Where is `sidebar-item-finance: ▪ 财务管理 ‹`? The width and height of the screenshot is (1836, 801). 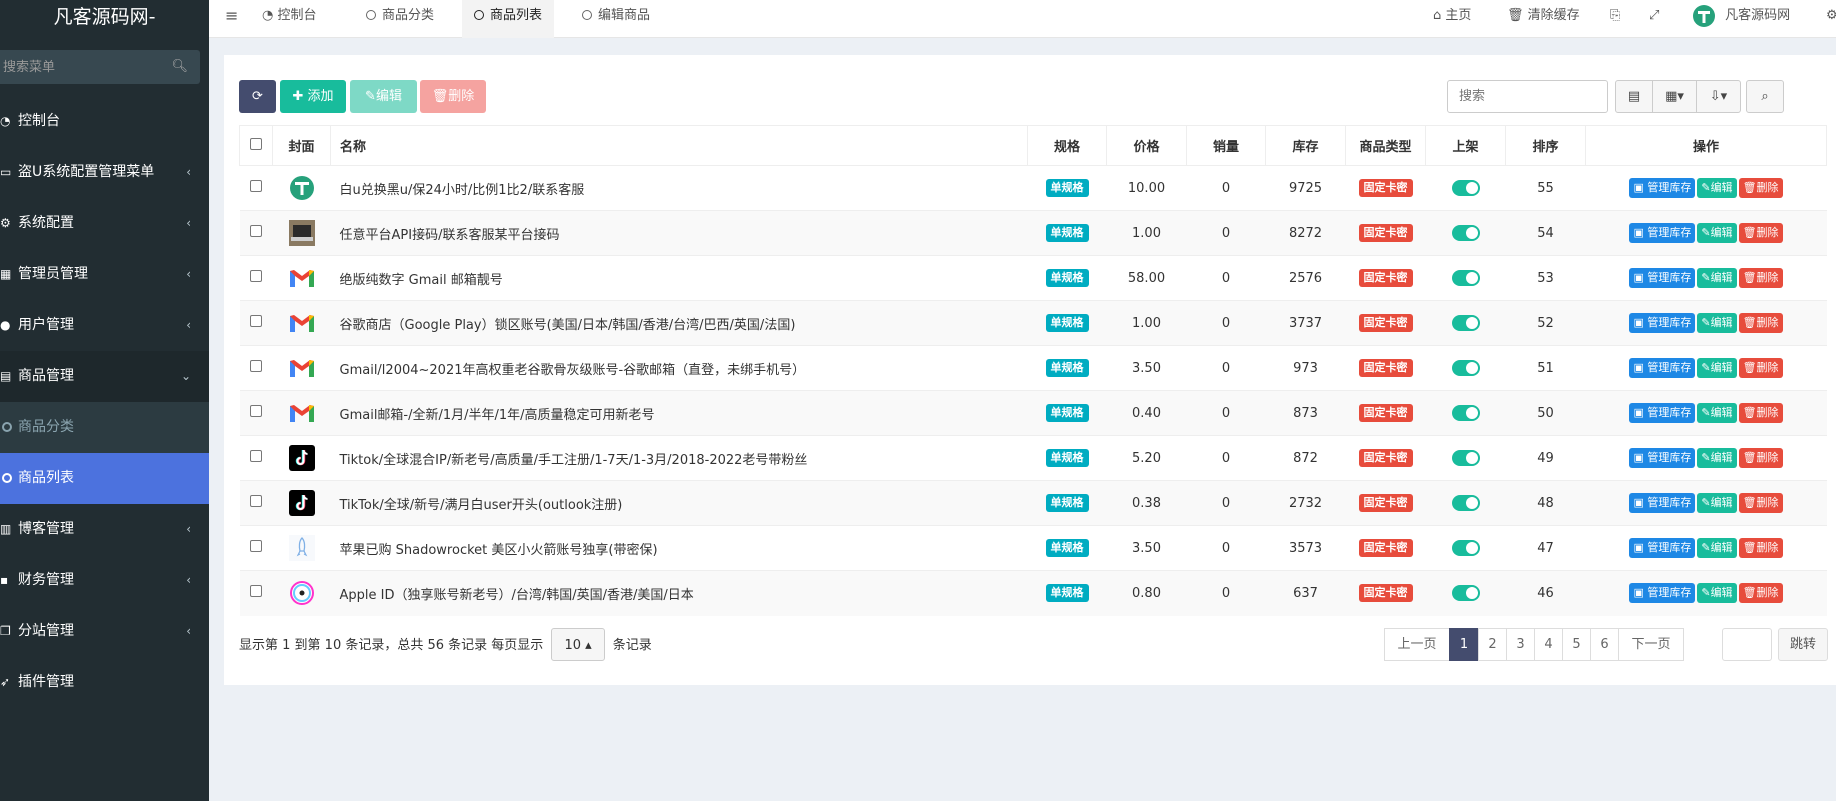
sidebar-item-finance: ▪ 财务管理 ‹ is located at coordinates (104, 580).